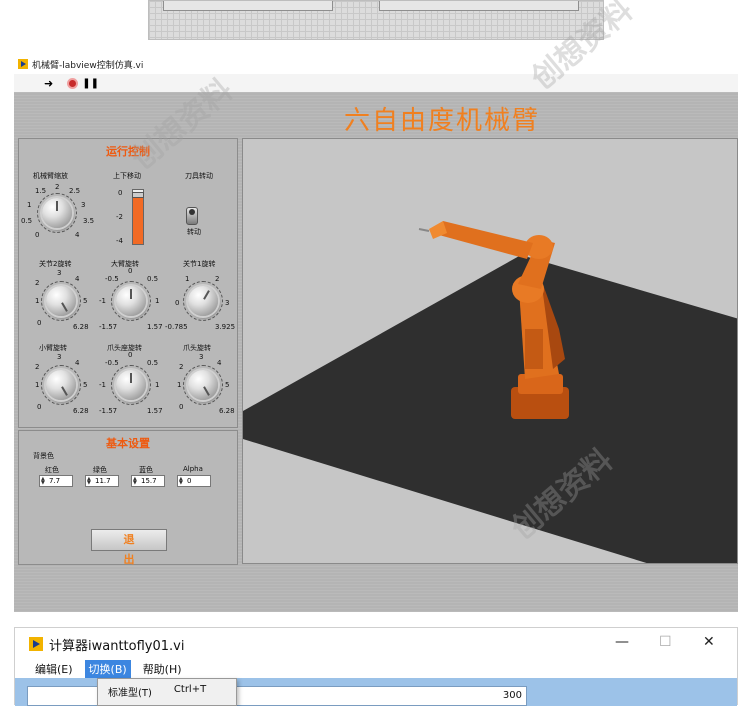  I want to click on updown-slider-thumb, so click(138, 195).